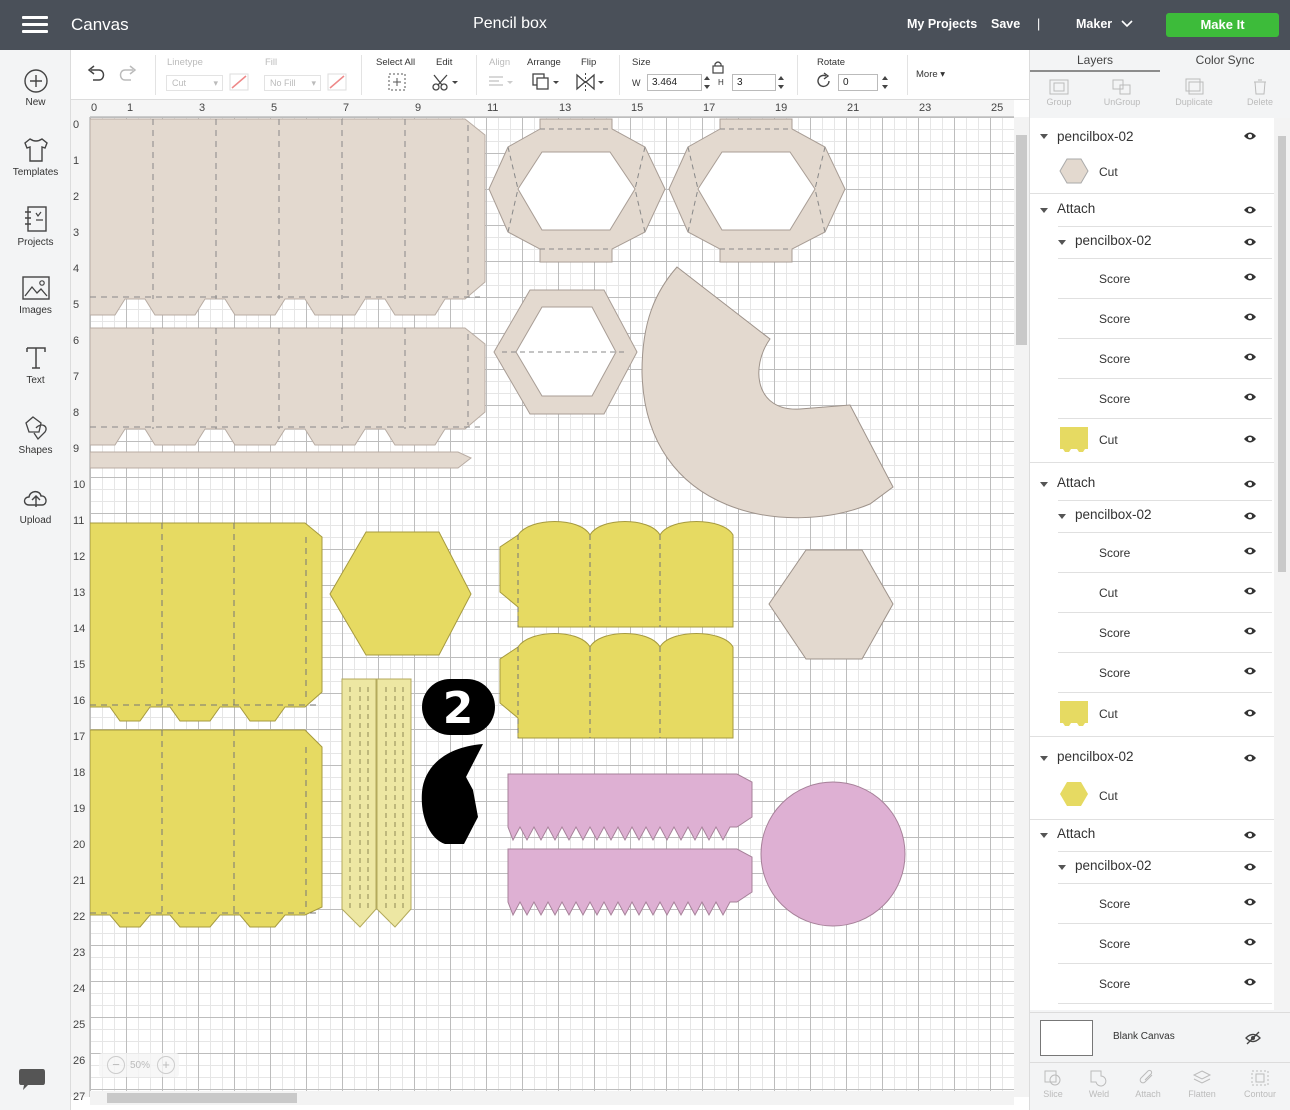 Image resolution: width=1290 pixels, height=1110 pixels. I want to click on layers-scrollbar, so click(1282, 564).